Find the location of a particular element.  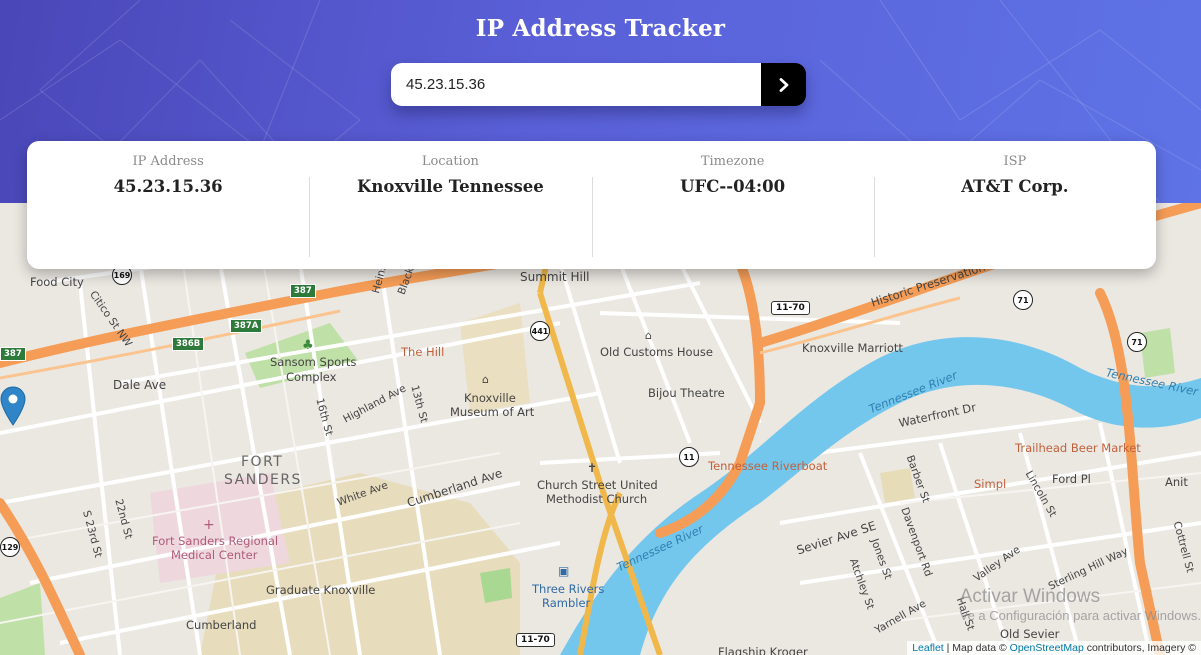

route-shield: 386B is located at coordinates (188, 344).